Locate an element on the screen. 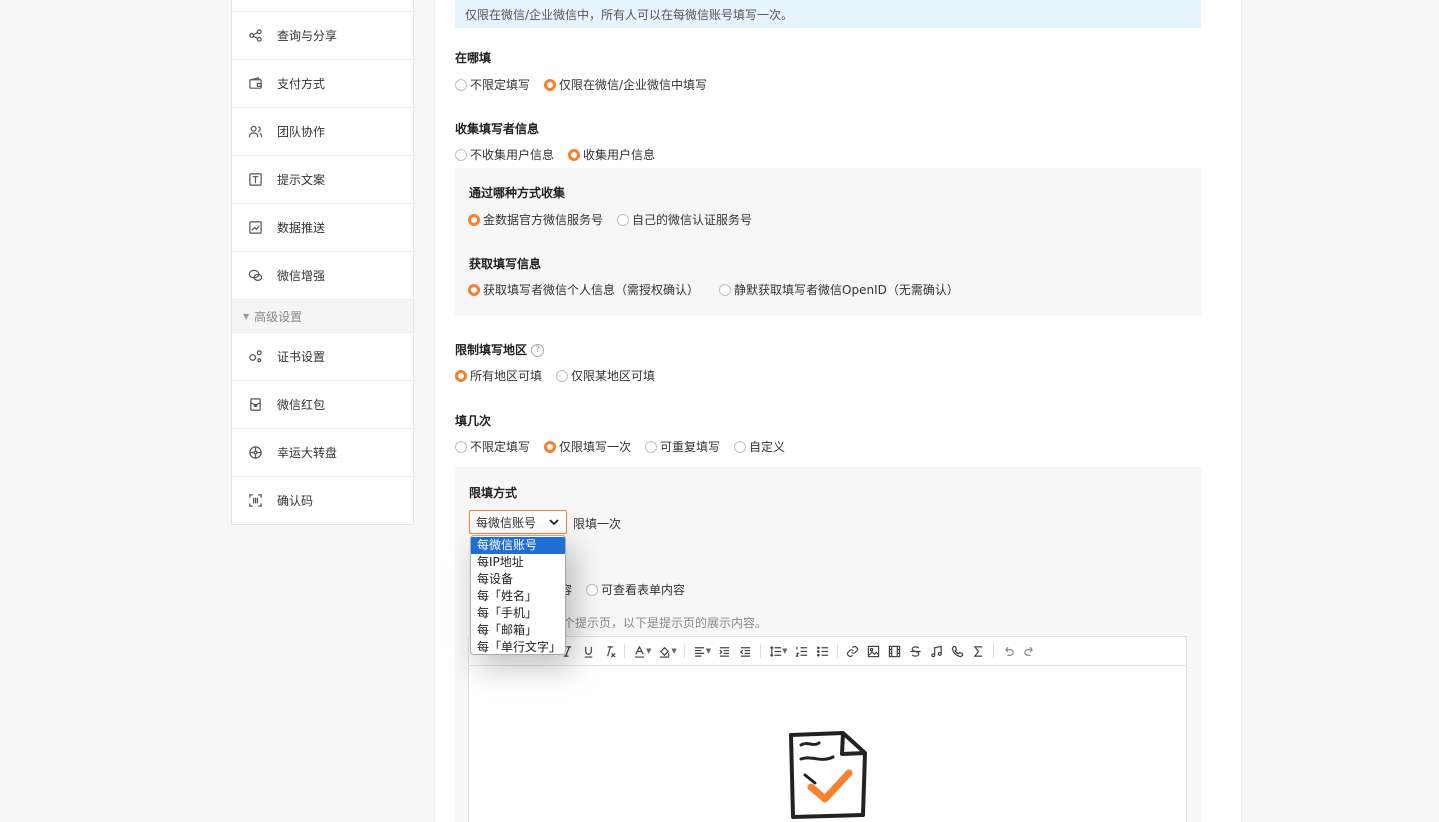 Image resolution: width=1439 pixels, height=822 pixels. text-icon is located at coordinates (255, 180).